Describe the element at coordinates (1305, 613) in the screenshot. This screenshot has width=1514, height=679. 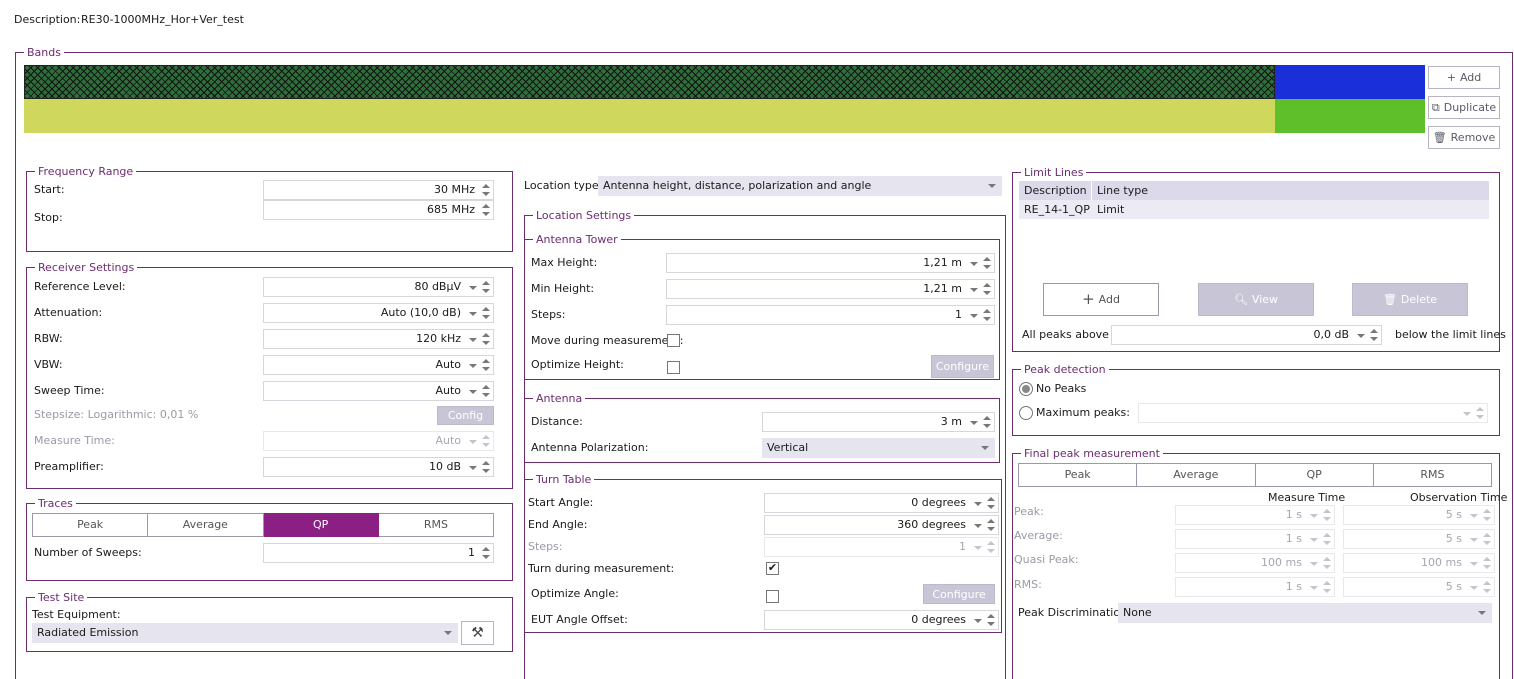
I see `peak-discrimination-select: None` at that location.